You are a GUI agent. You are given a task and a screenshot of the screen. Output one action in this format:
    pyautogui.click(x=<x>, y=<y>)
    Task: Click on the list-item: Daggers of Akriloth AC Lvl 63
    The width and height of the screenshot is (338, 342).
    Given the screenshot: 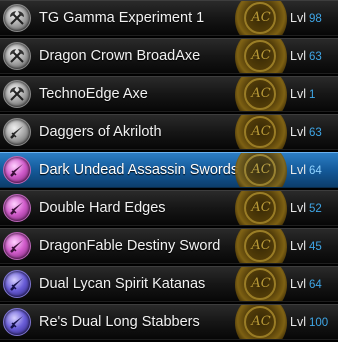 What is the action you would take?
    pyautogui.click(x=169, y=132)
    